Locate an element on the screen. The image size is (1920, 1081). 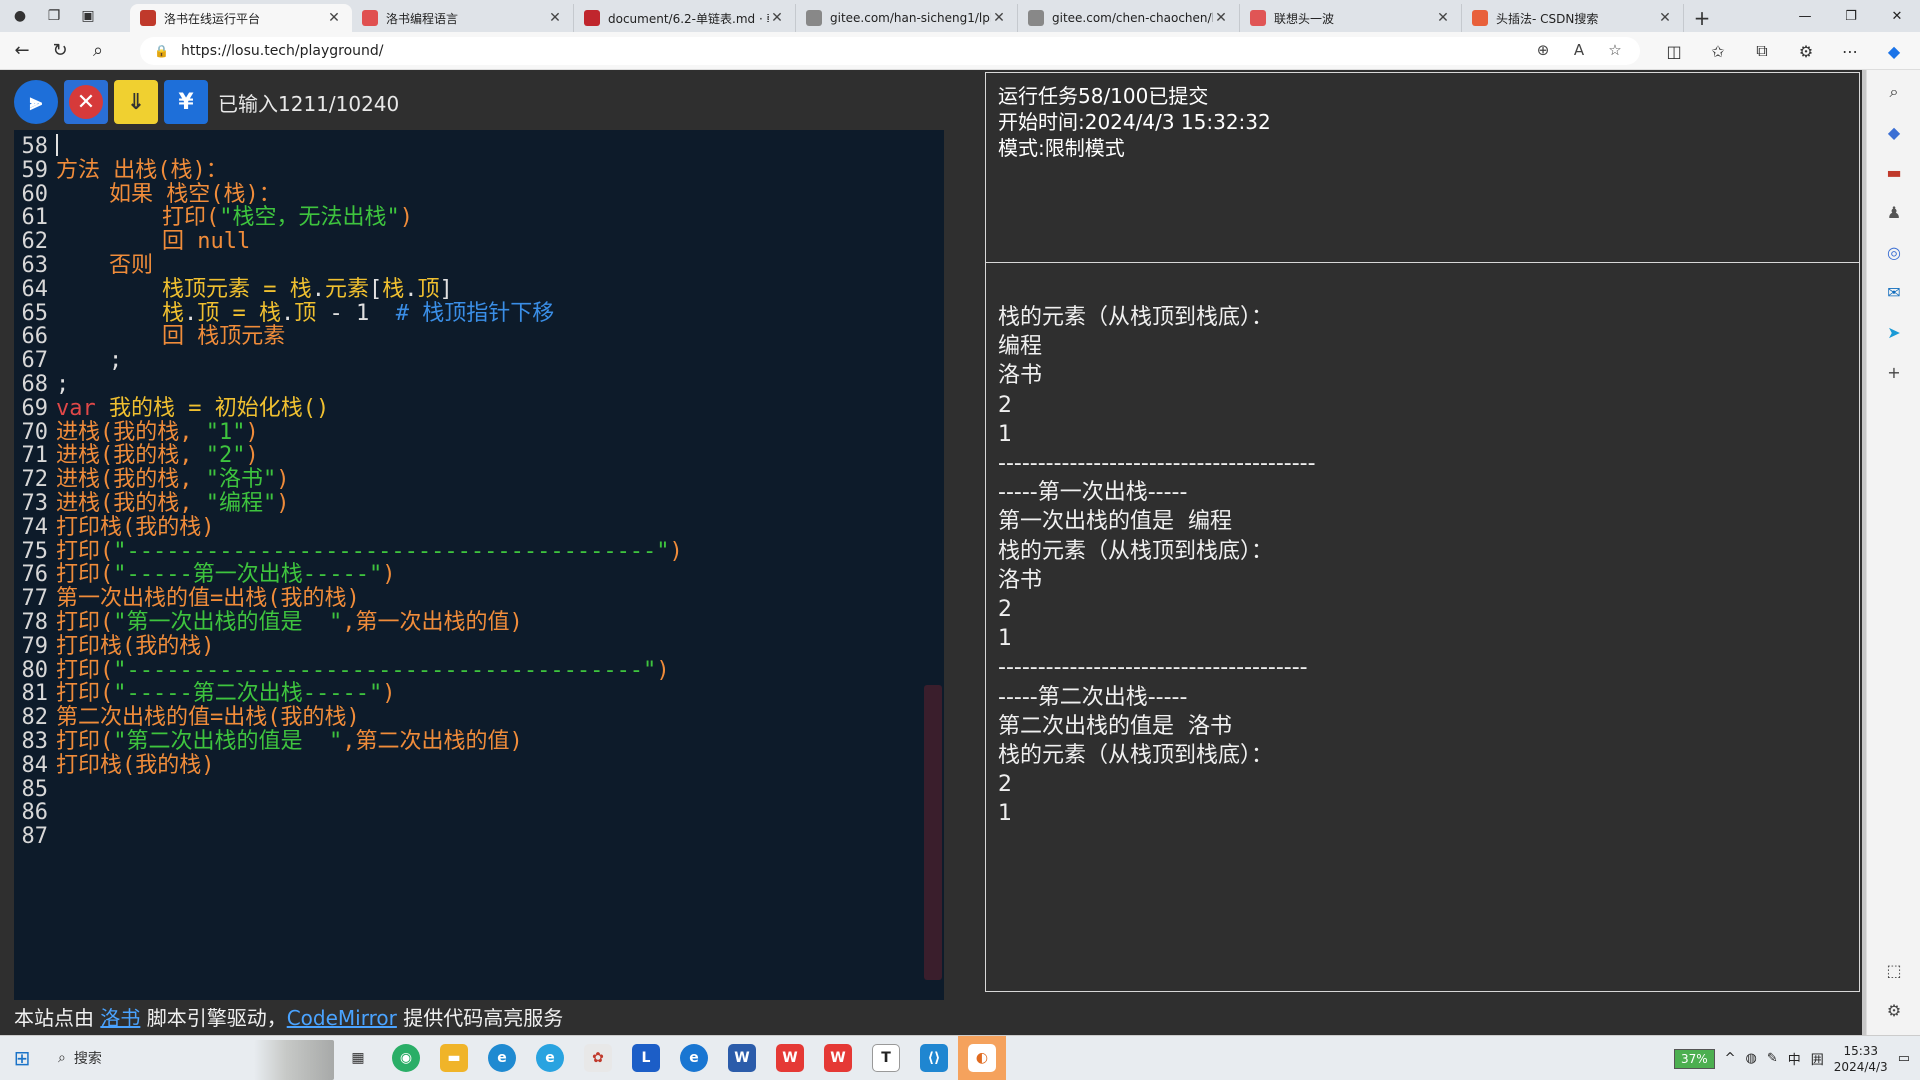
browser-tab: 联想头一波 ✕ is located at coordinates (1351, 18).